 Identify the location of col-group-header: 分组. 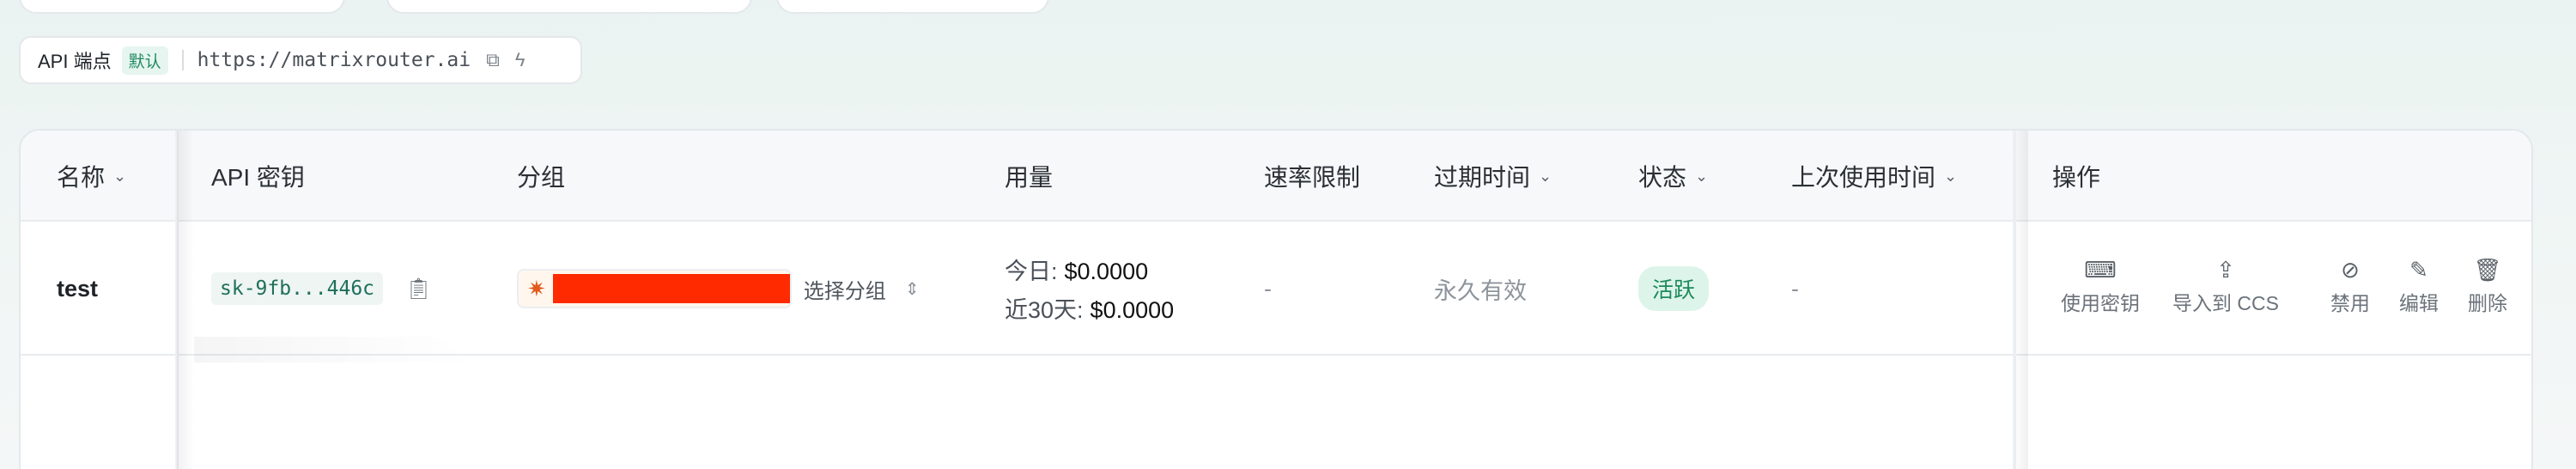
(541, 176).